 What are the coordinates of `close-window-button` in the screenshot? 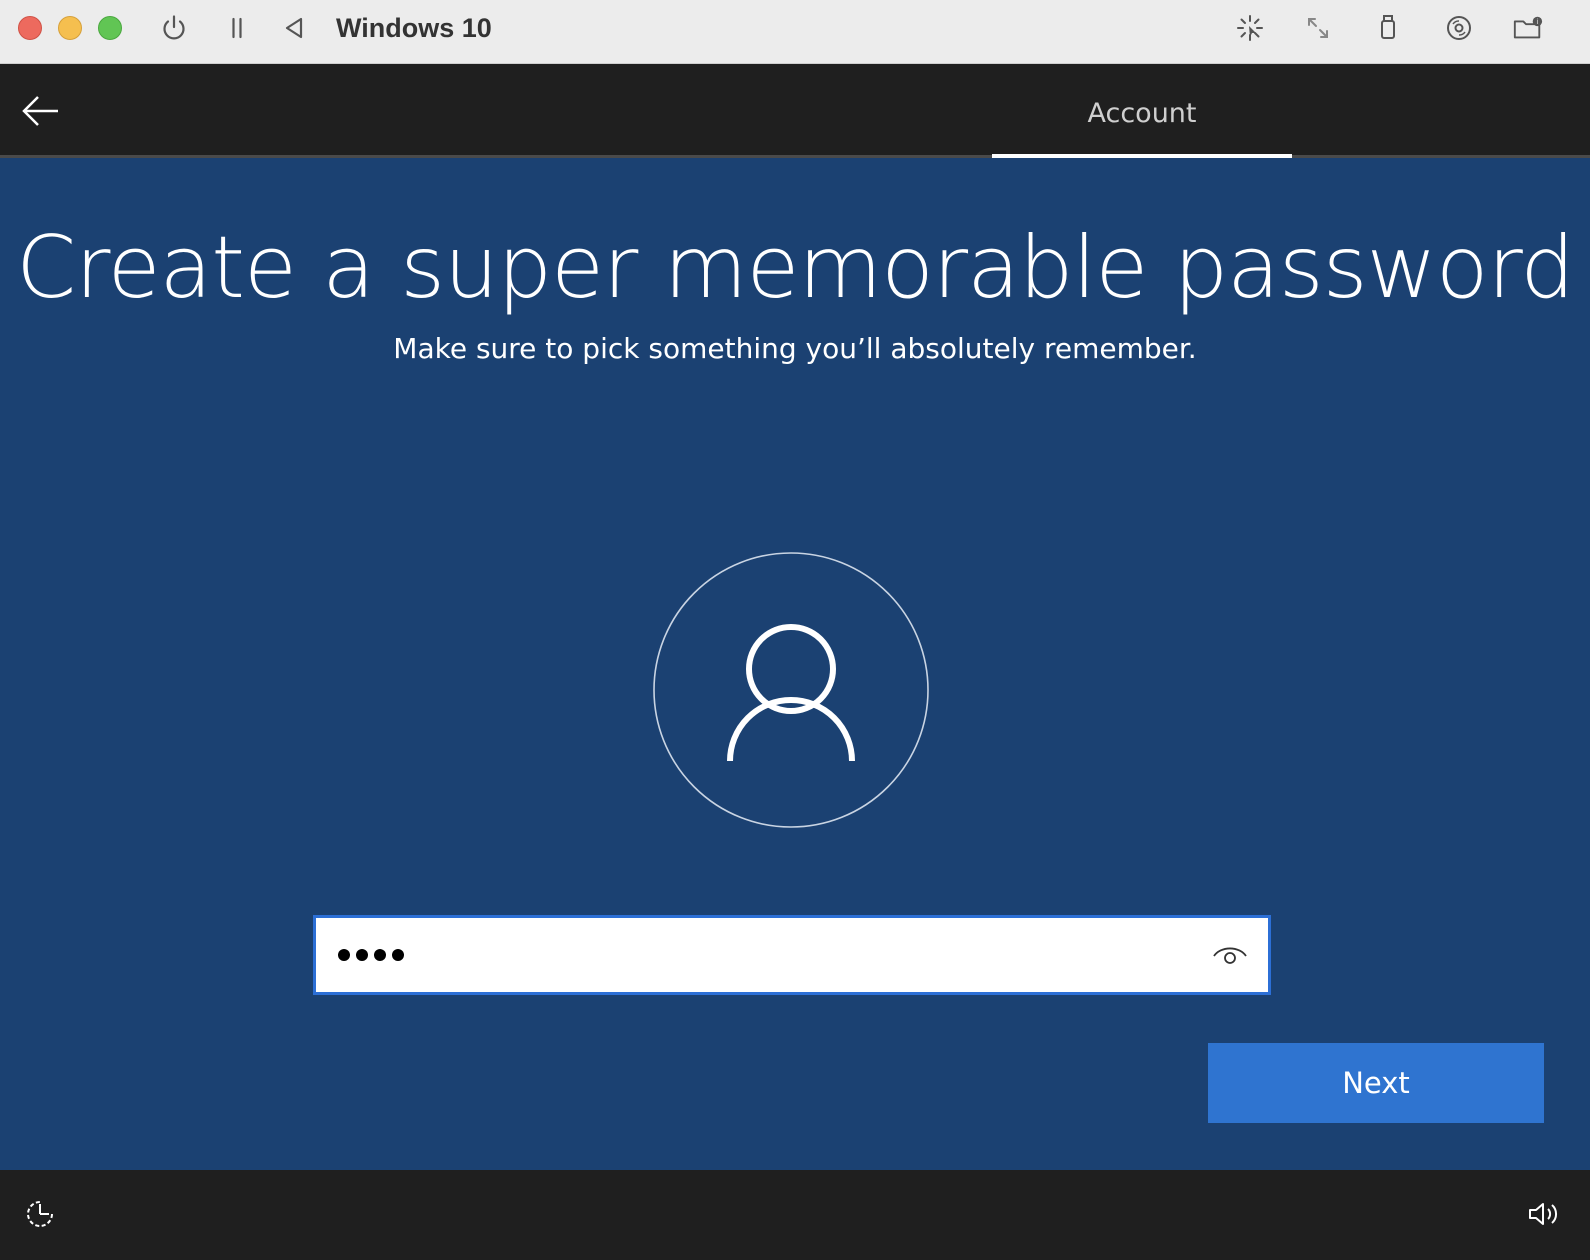 It's located at (30, 28).